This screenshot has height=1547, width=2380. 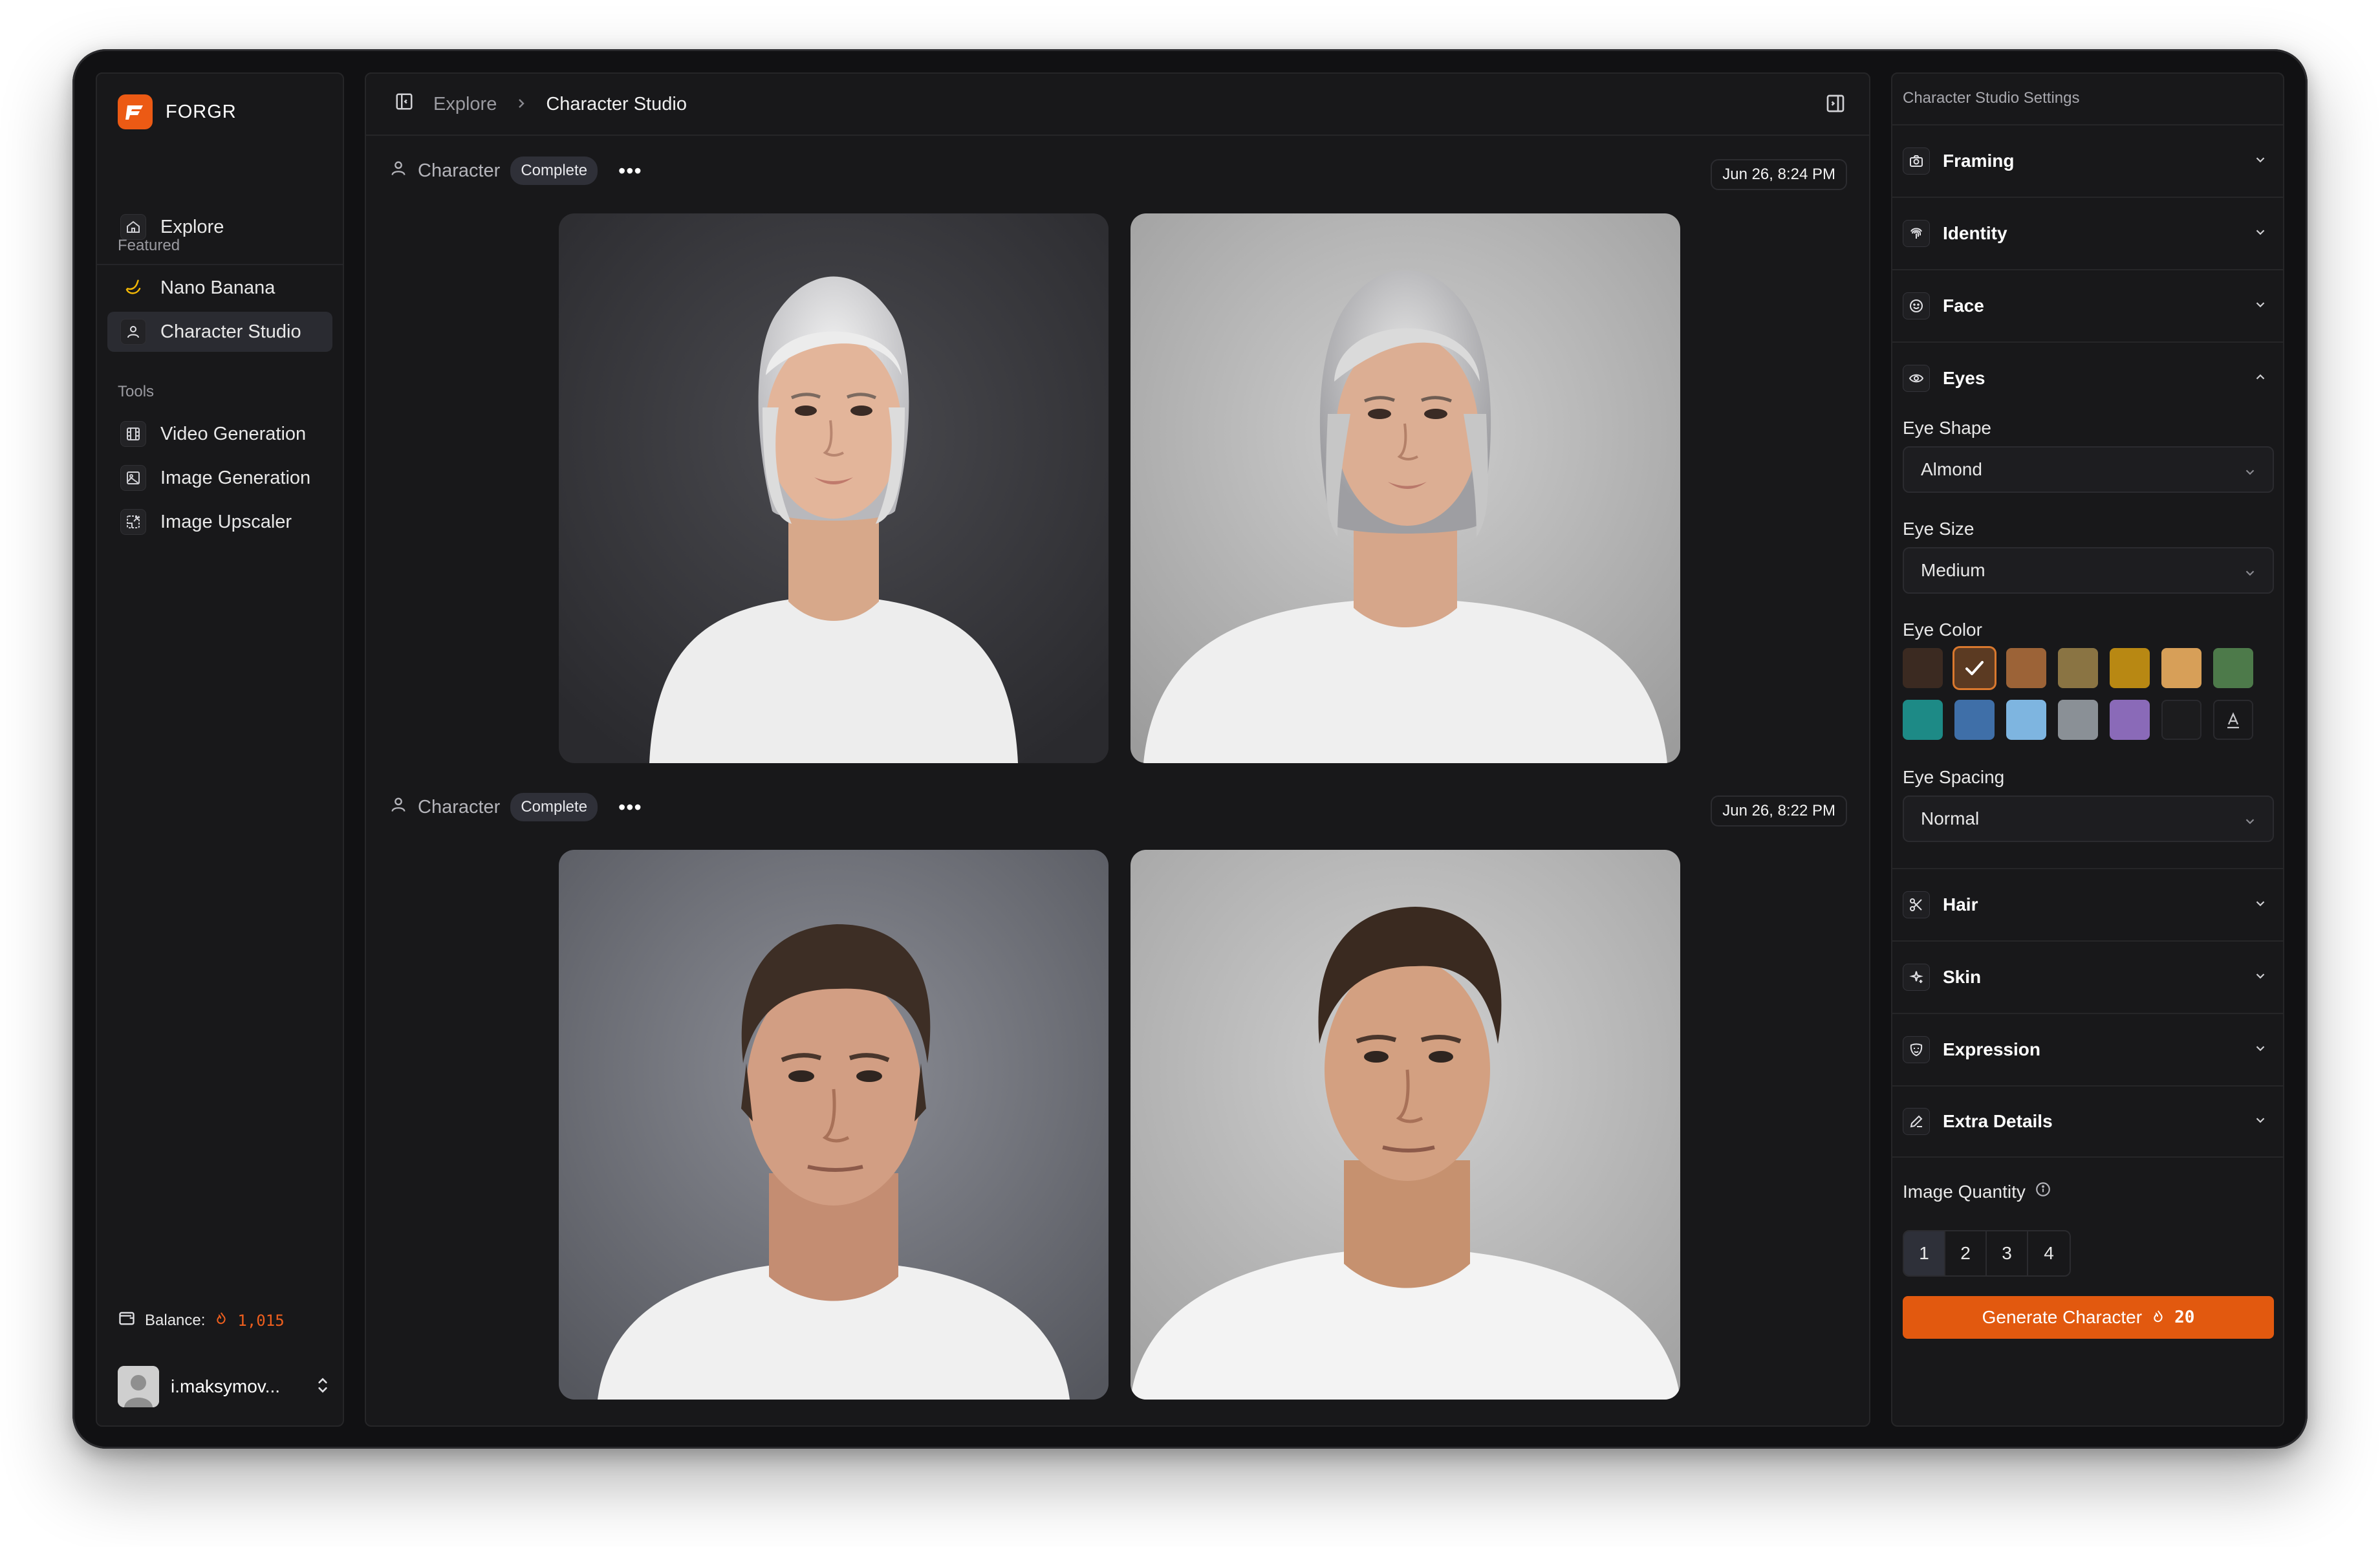 What do you see at coordinates (1917, 378) in the screenshot?
I see `eye-icon` at bounding box center [1917, 378].